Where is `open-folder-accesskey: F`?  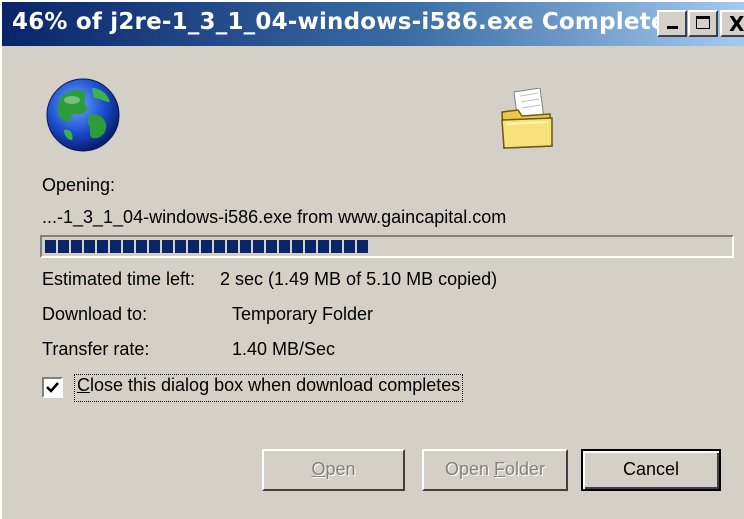
open-folder-accesskey: F is located at coordinates (499, 469).